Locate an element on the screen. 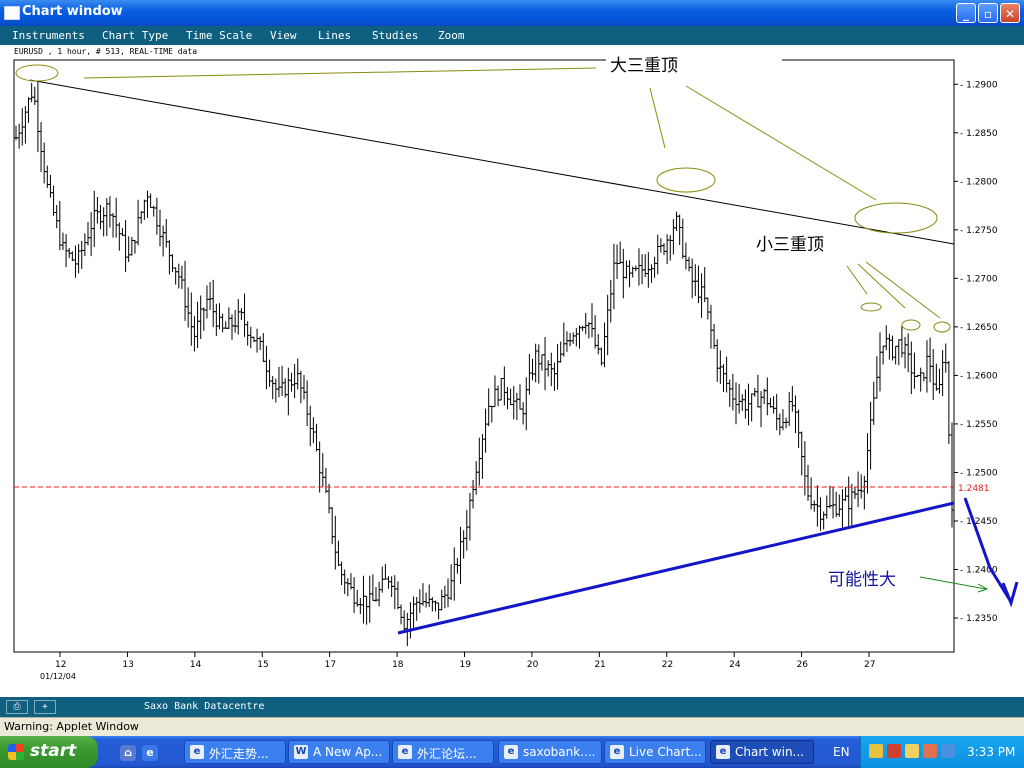 The height and width of the screenshot is (768, 1024). applet-warning-bar: Warning: Applet Window is located at coordinates (512, 726).